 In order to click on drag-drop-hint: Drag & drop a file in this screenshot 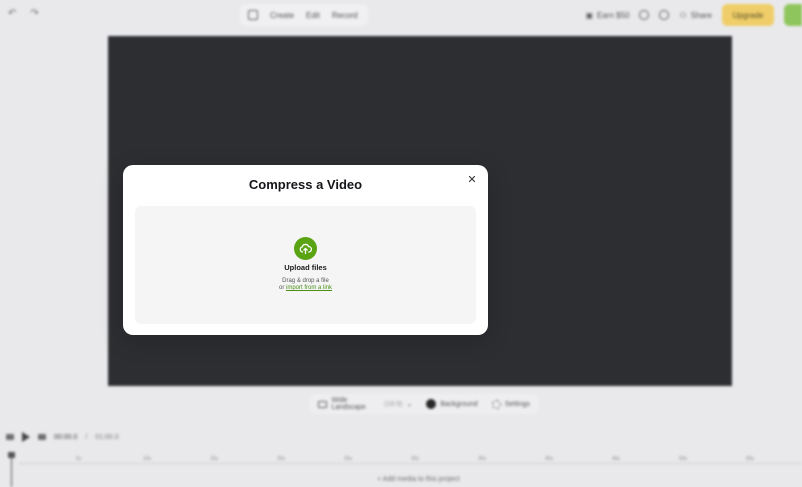, I will do `click(305, 281)`.